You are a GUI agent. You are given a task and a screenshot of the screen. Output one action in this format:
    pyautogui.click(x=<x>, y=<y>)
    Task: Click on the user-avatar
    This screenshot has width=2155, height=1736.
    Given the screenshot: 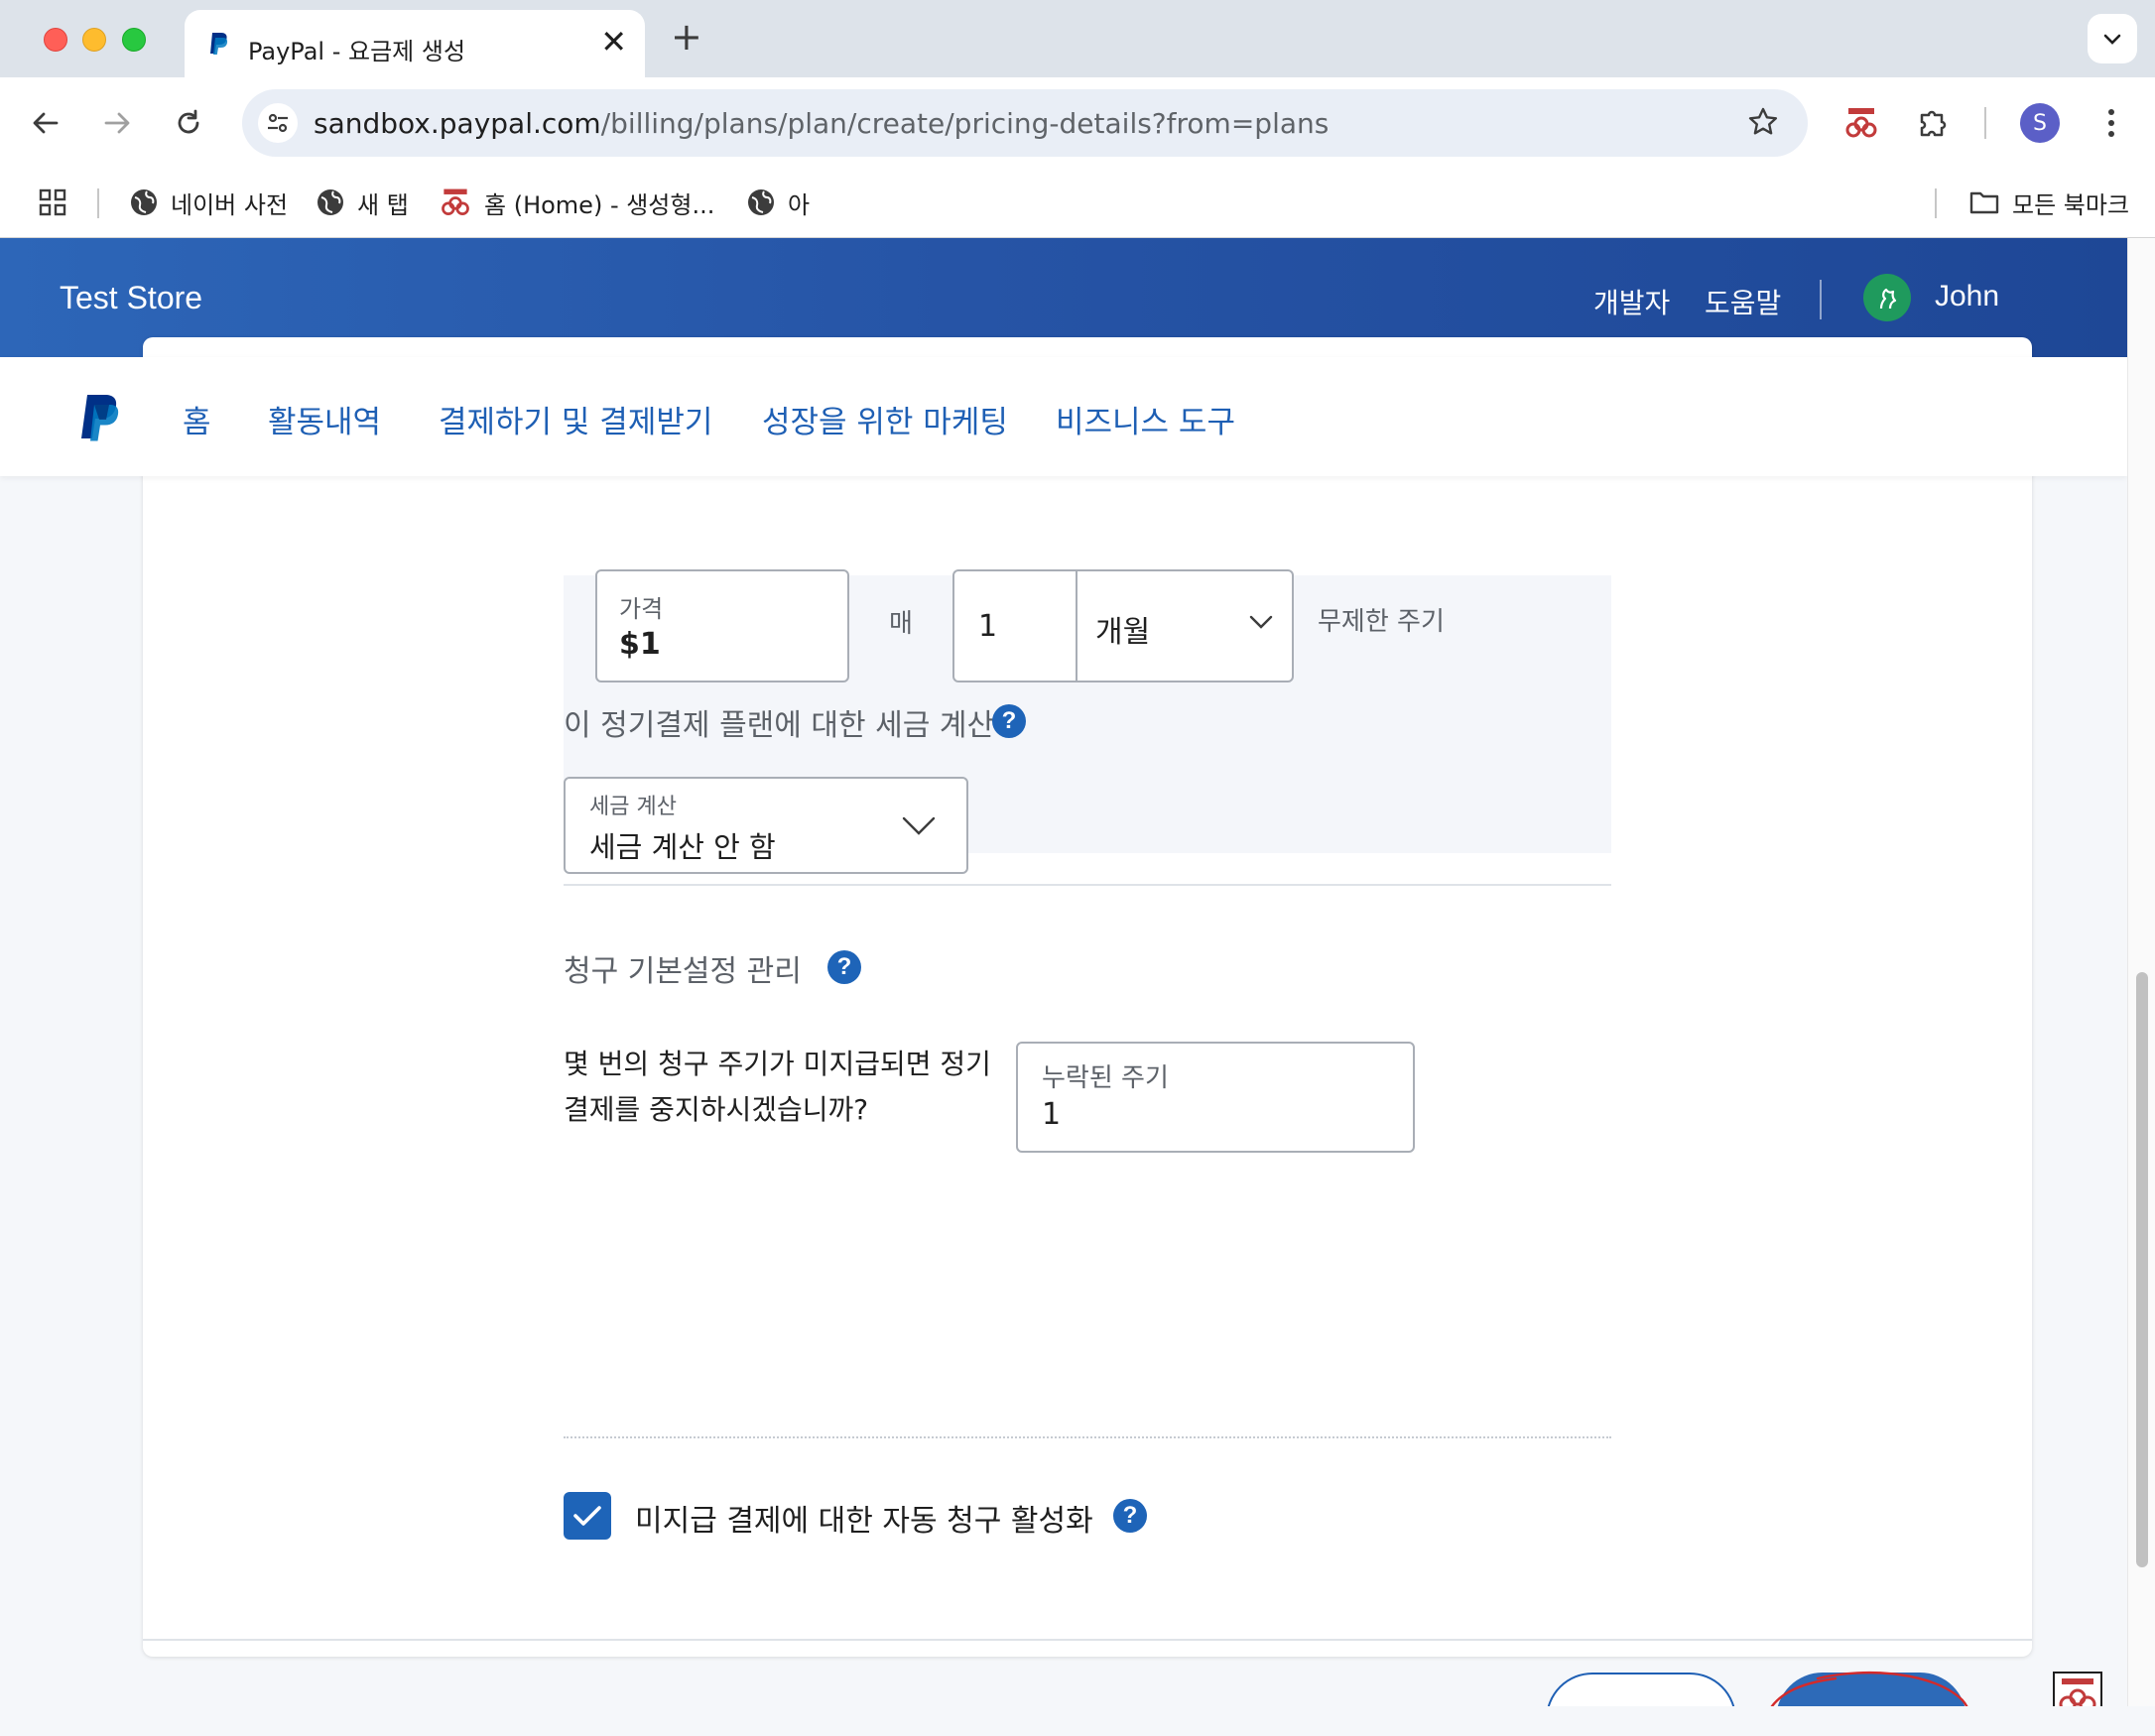 What is the action you would take?
    pyautogui.click(x=1887, y=297)
    